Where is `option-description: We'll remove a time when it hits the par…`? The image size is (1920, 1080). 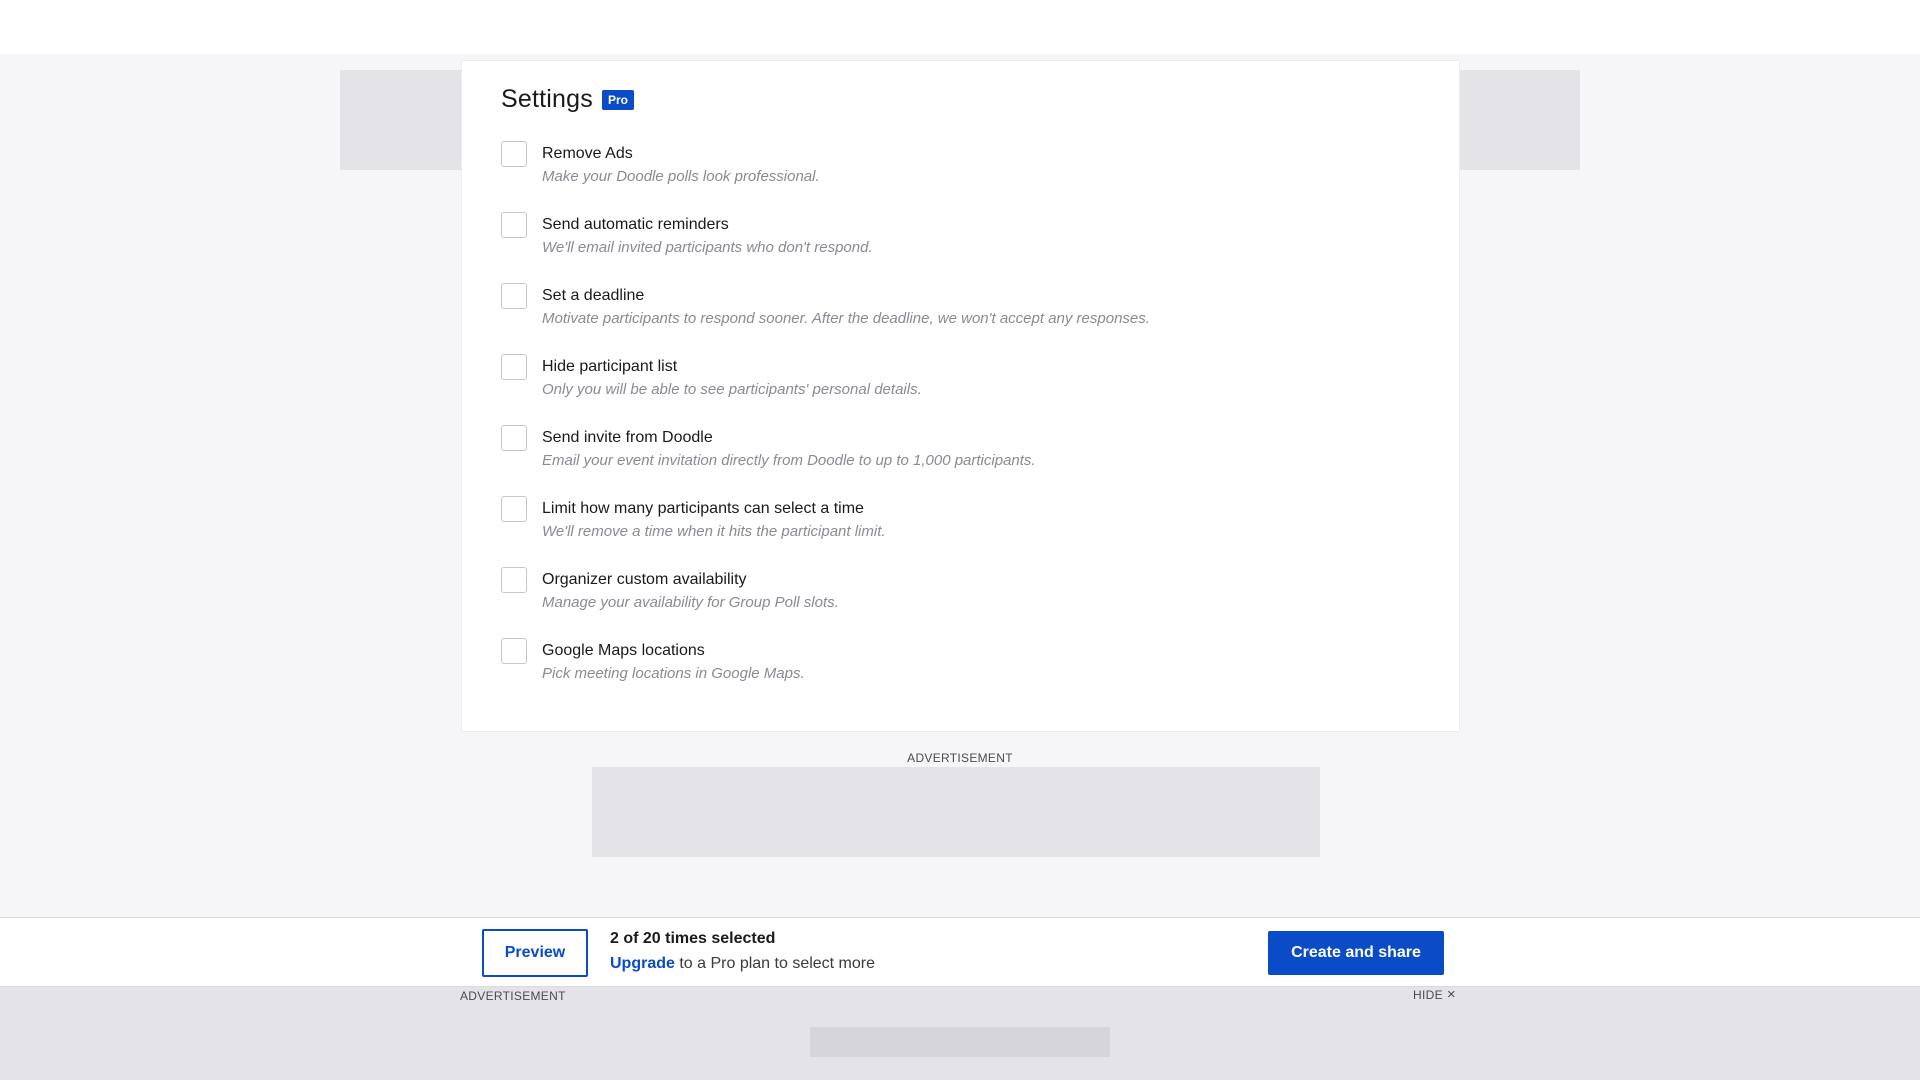 option-description: We'll remove a time when it hits the par… is located at coordinates (714, 531).